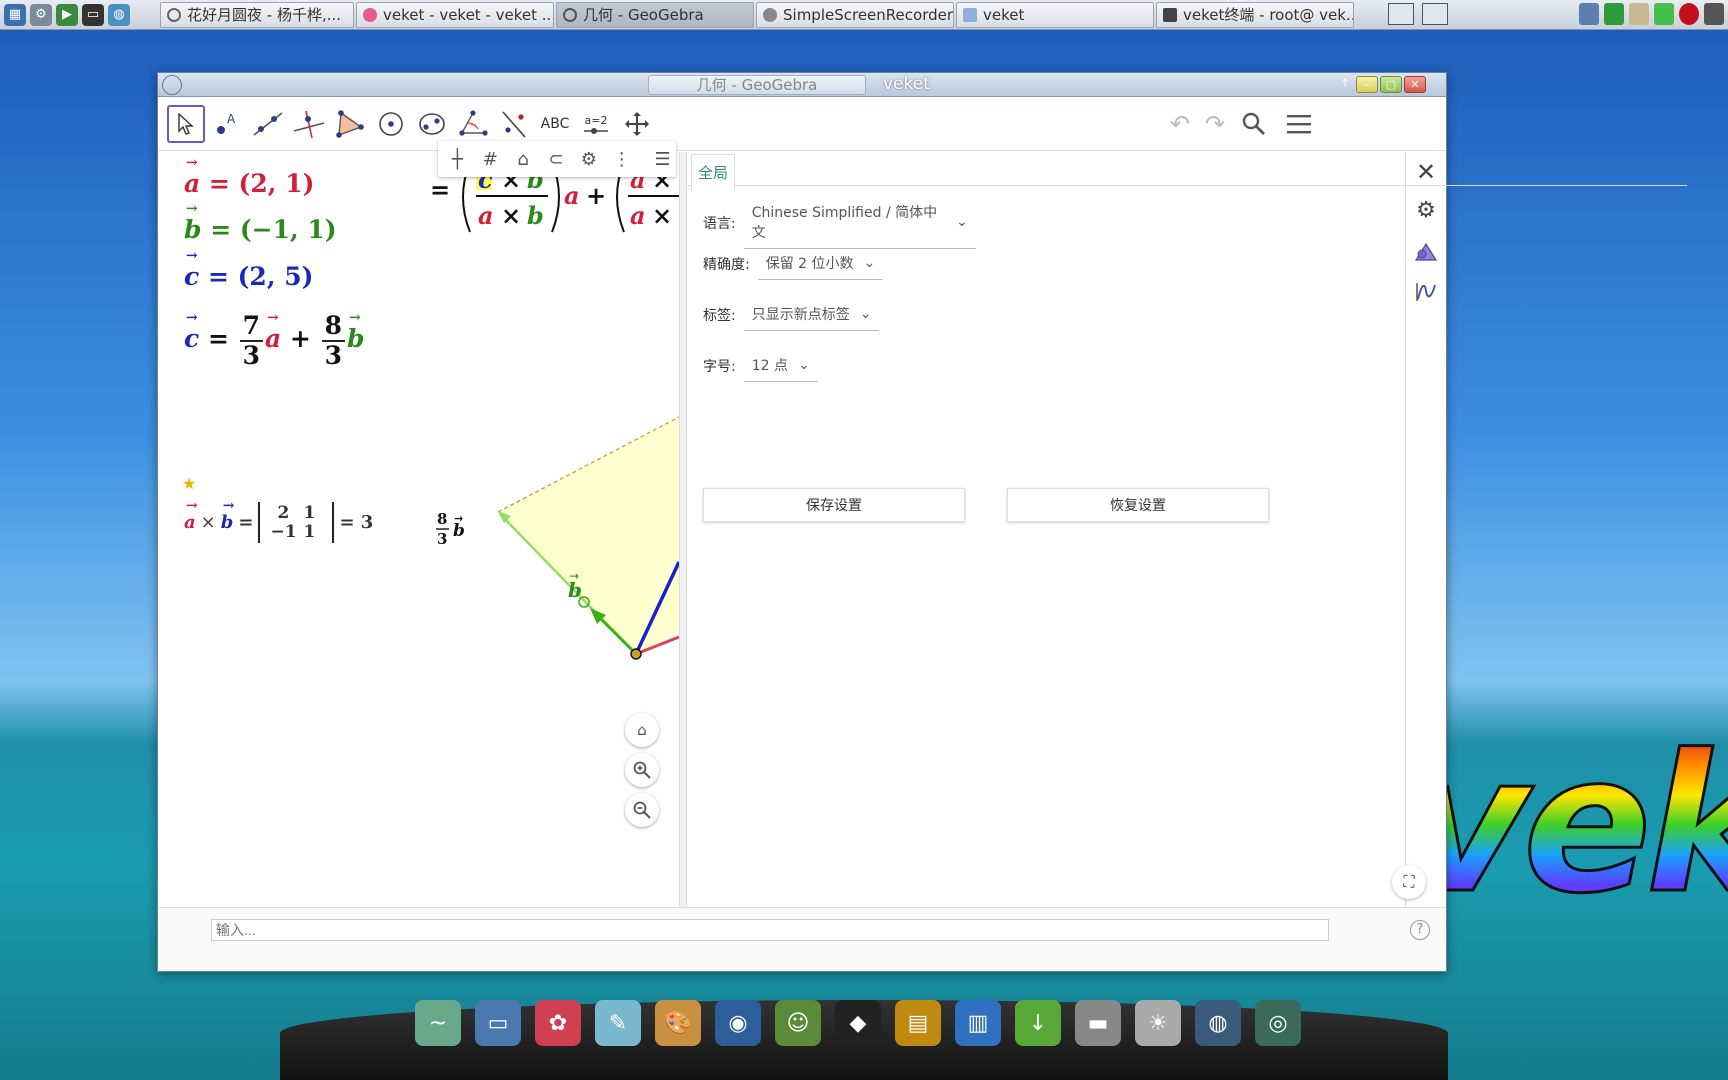 This screenshot has width=1728, height=1080. What do you see at coordinates (978, 1023) in the screenshot?
I see `chart-app-icon: ▥` at bounding box center [978, 1023].